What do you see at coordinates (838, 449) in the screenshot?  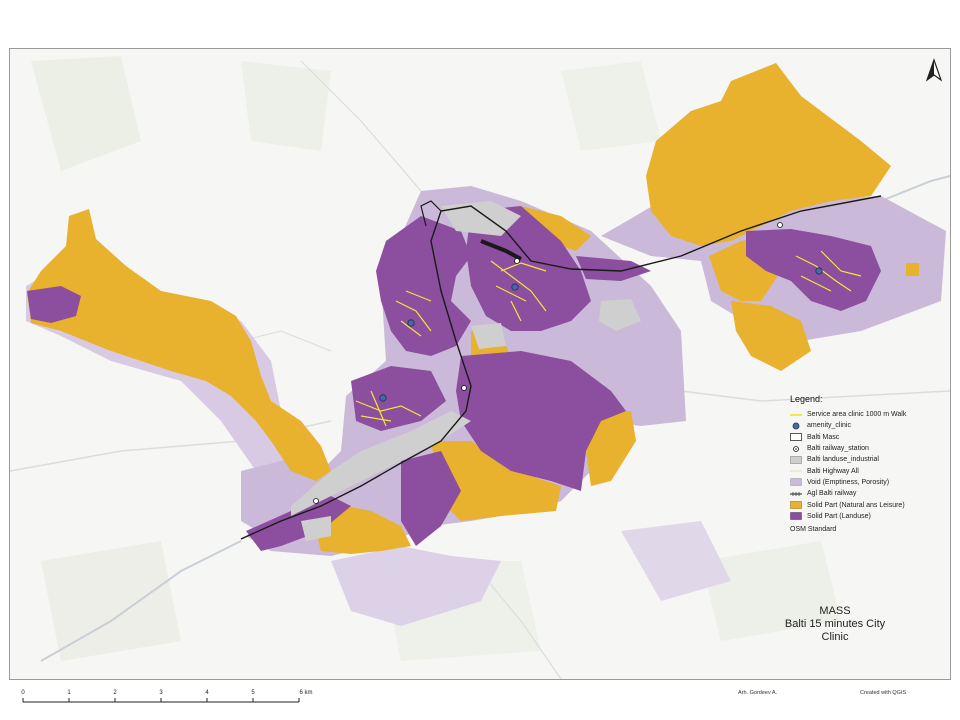 I see `legend-label: Balti railway_station` at bounding box center [838, 449].